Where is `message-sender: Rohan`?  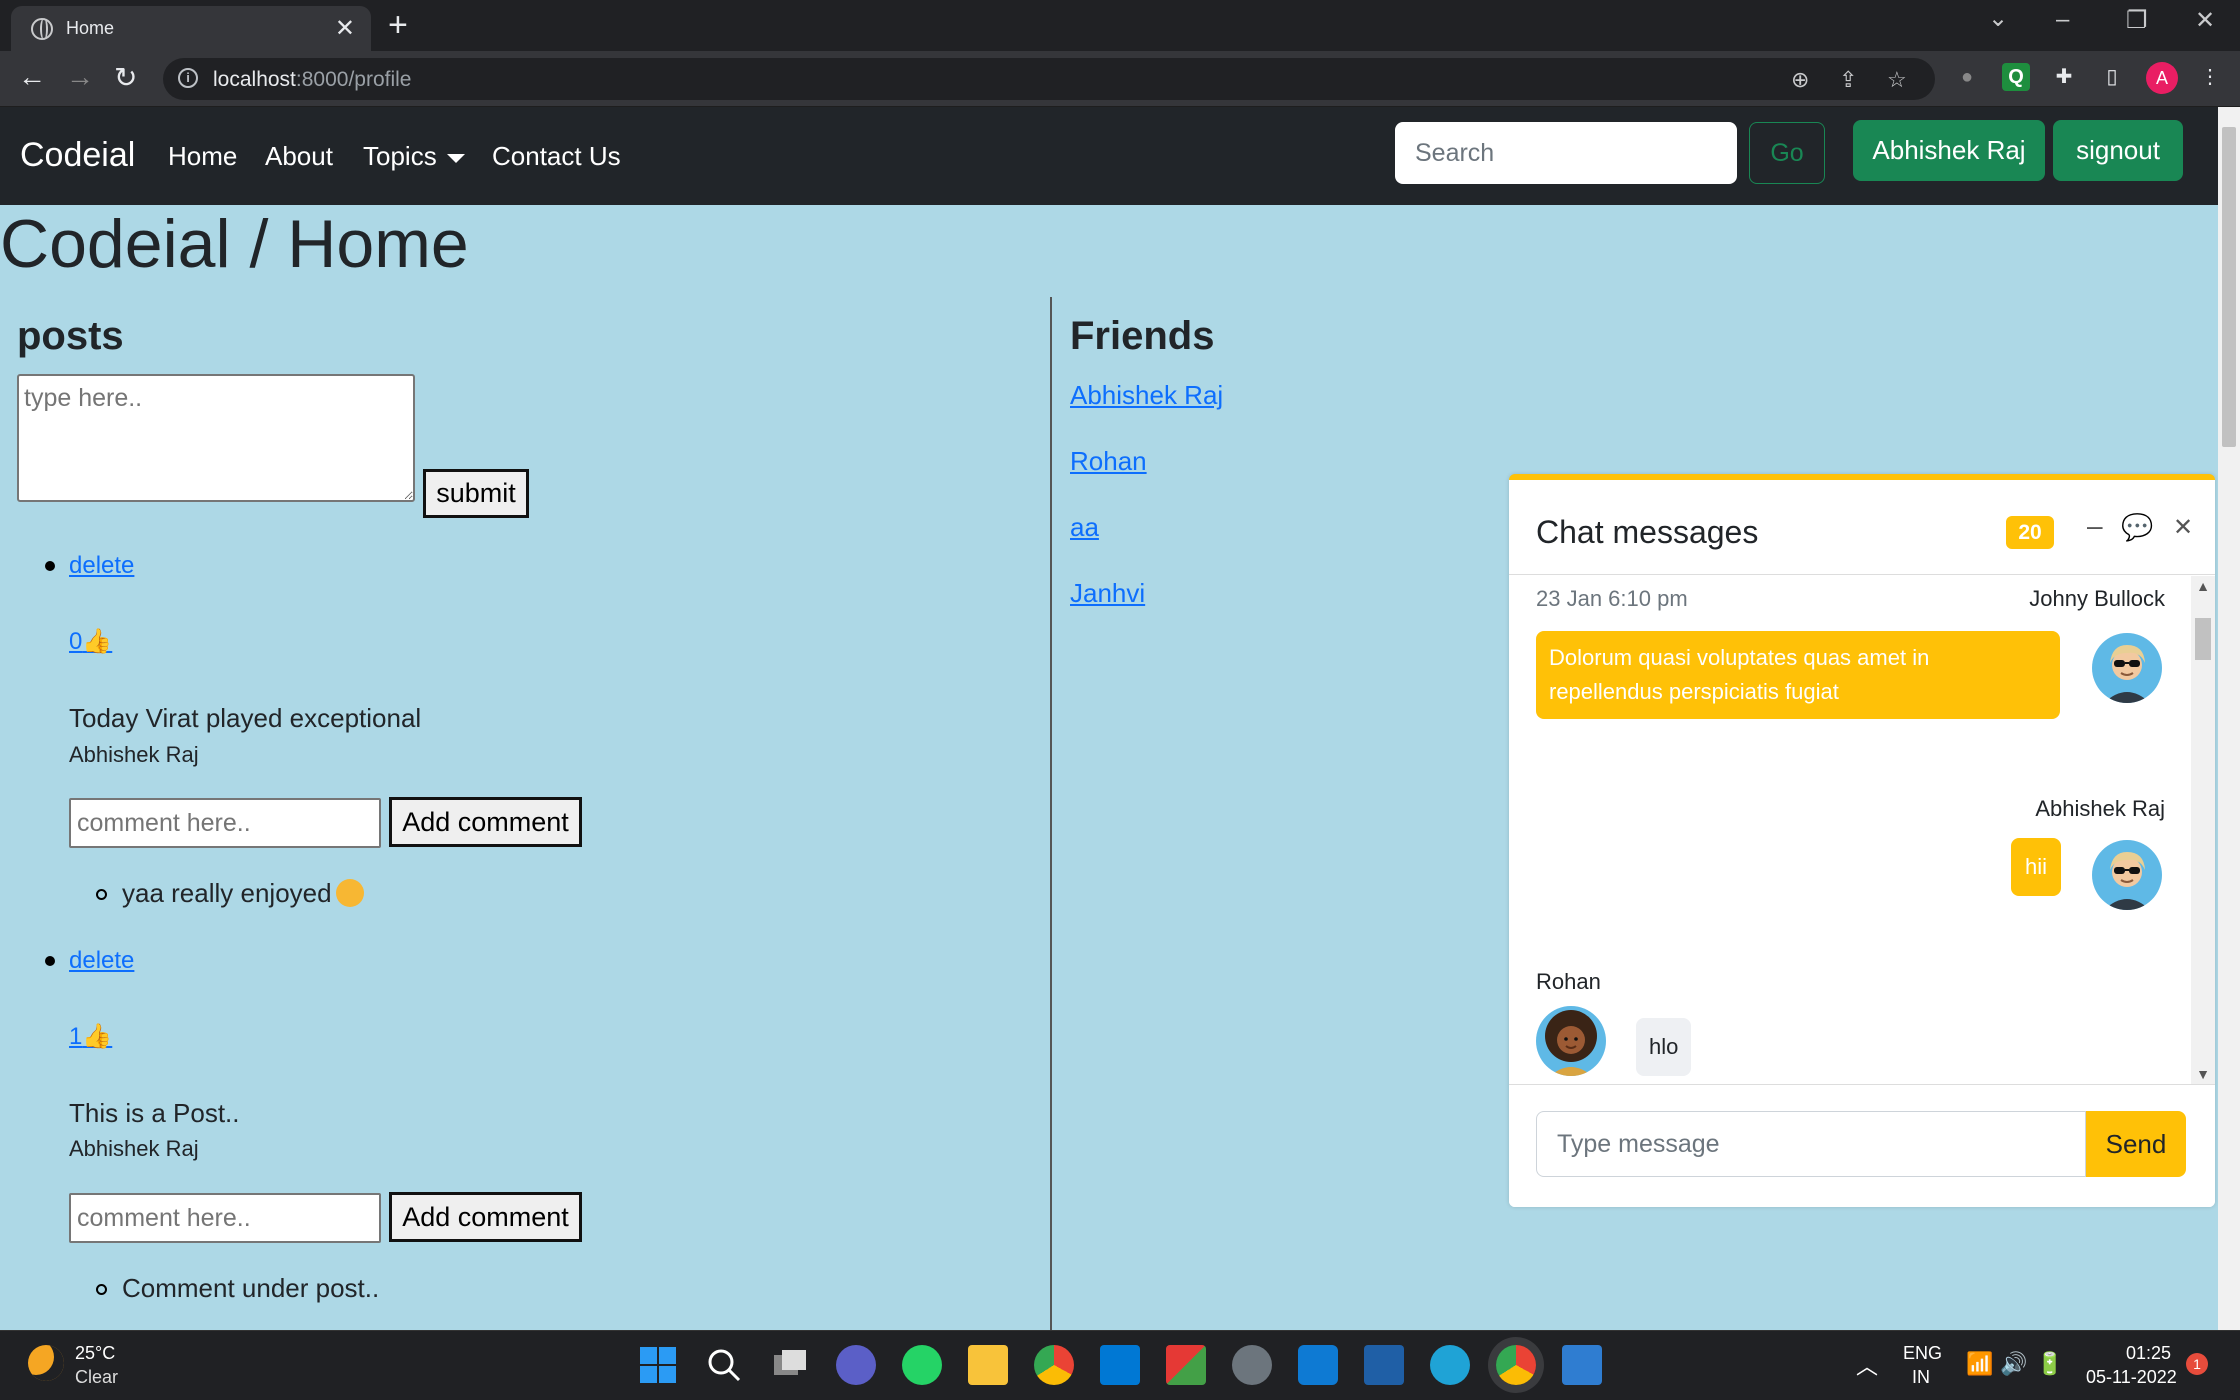
message-sender: Rohan is located at coordinates (1568, 981).